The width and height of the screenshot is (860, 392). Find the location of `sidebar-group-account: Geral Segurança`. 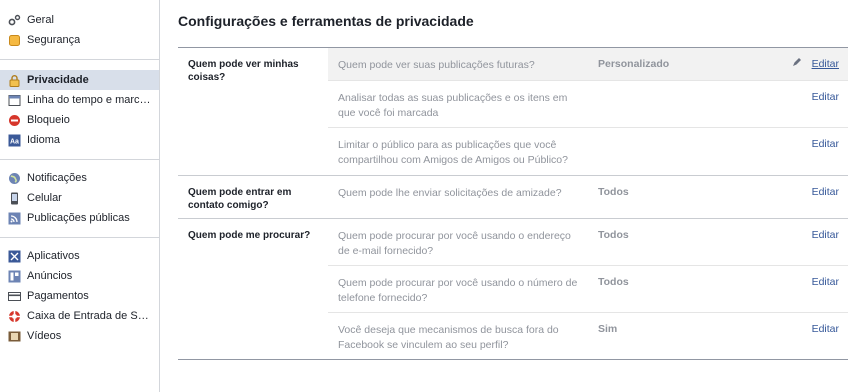

sidebar-group-account: Geral Segurança is located at coordinates (79, 25).